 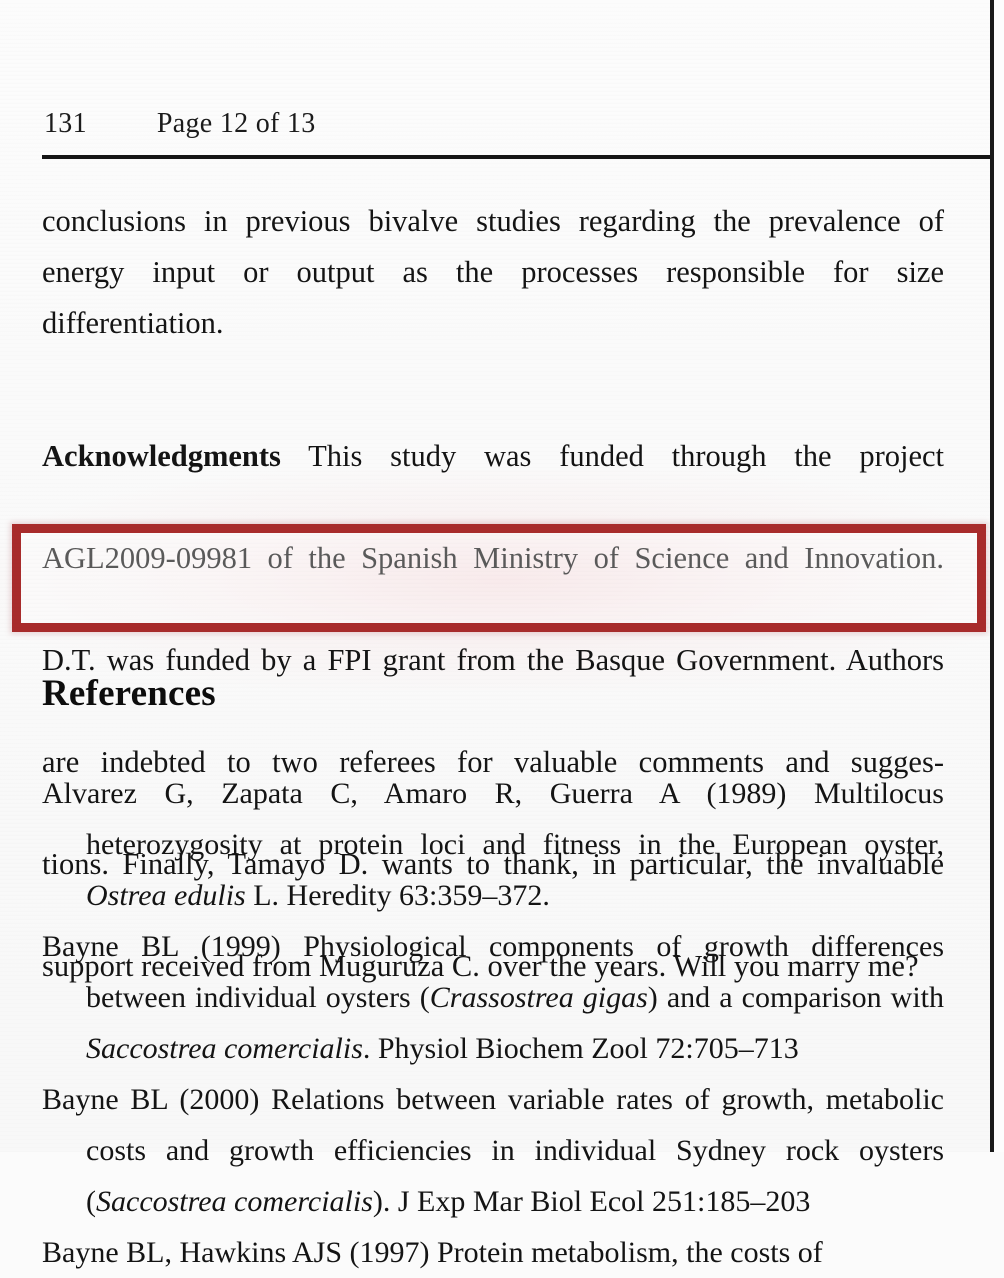 What do you see at coordinates (236, 123) in the screenshot?
I see `page-of-label: Page 12 of 13` at bounding box center [236, 123].